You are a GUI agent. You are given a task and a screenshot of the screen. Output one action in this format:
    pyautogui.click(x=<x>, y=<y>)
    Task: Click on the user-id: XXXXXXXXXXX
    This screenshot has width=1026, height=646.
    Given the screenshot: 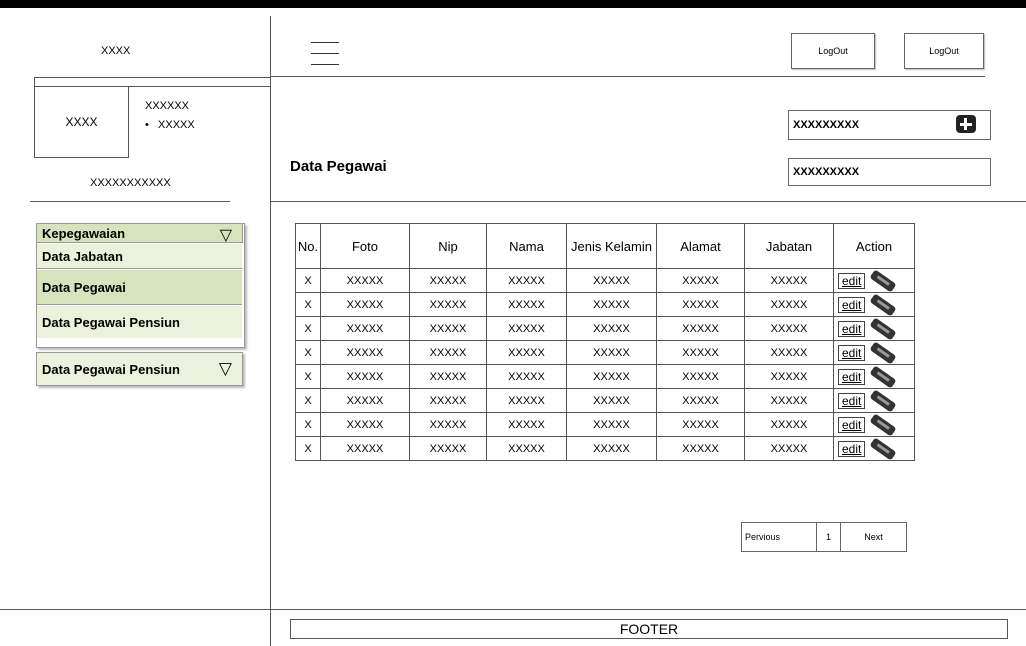 What is the action you would take?
    pyautogui.click(x=130, y=183)
    